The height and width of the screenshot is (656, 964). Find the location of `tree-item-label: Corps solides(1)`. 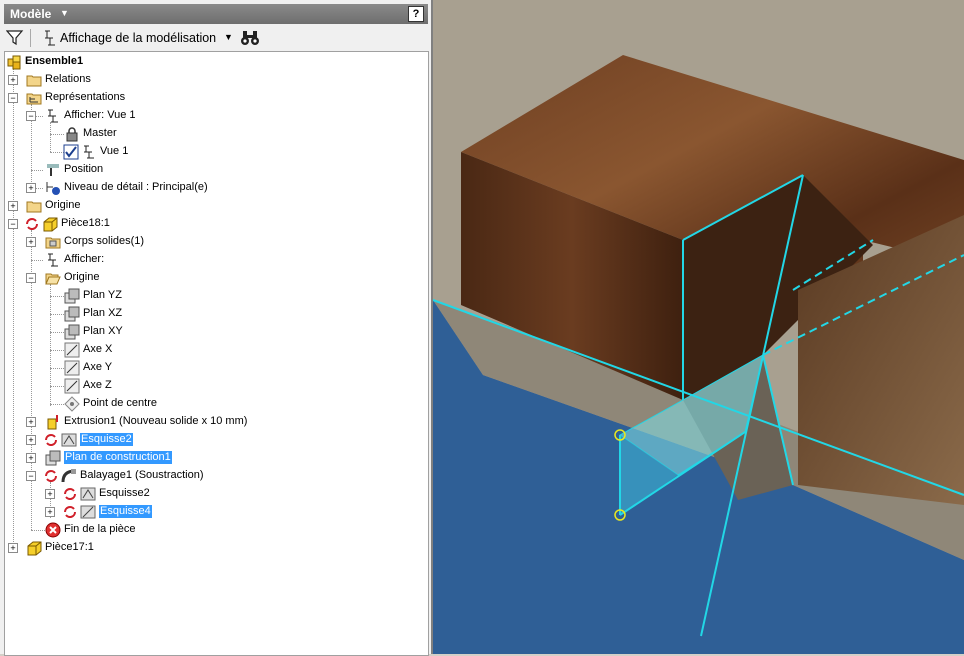

tree-item-label: Corps solides(1) is located at coordinates (104, 241).